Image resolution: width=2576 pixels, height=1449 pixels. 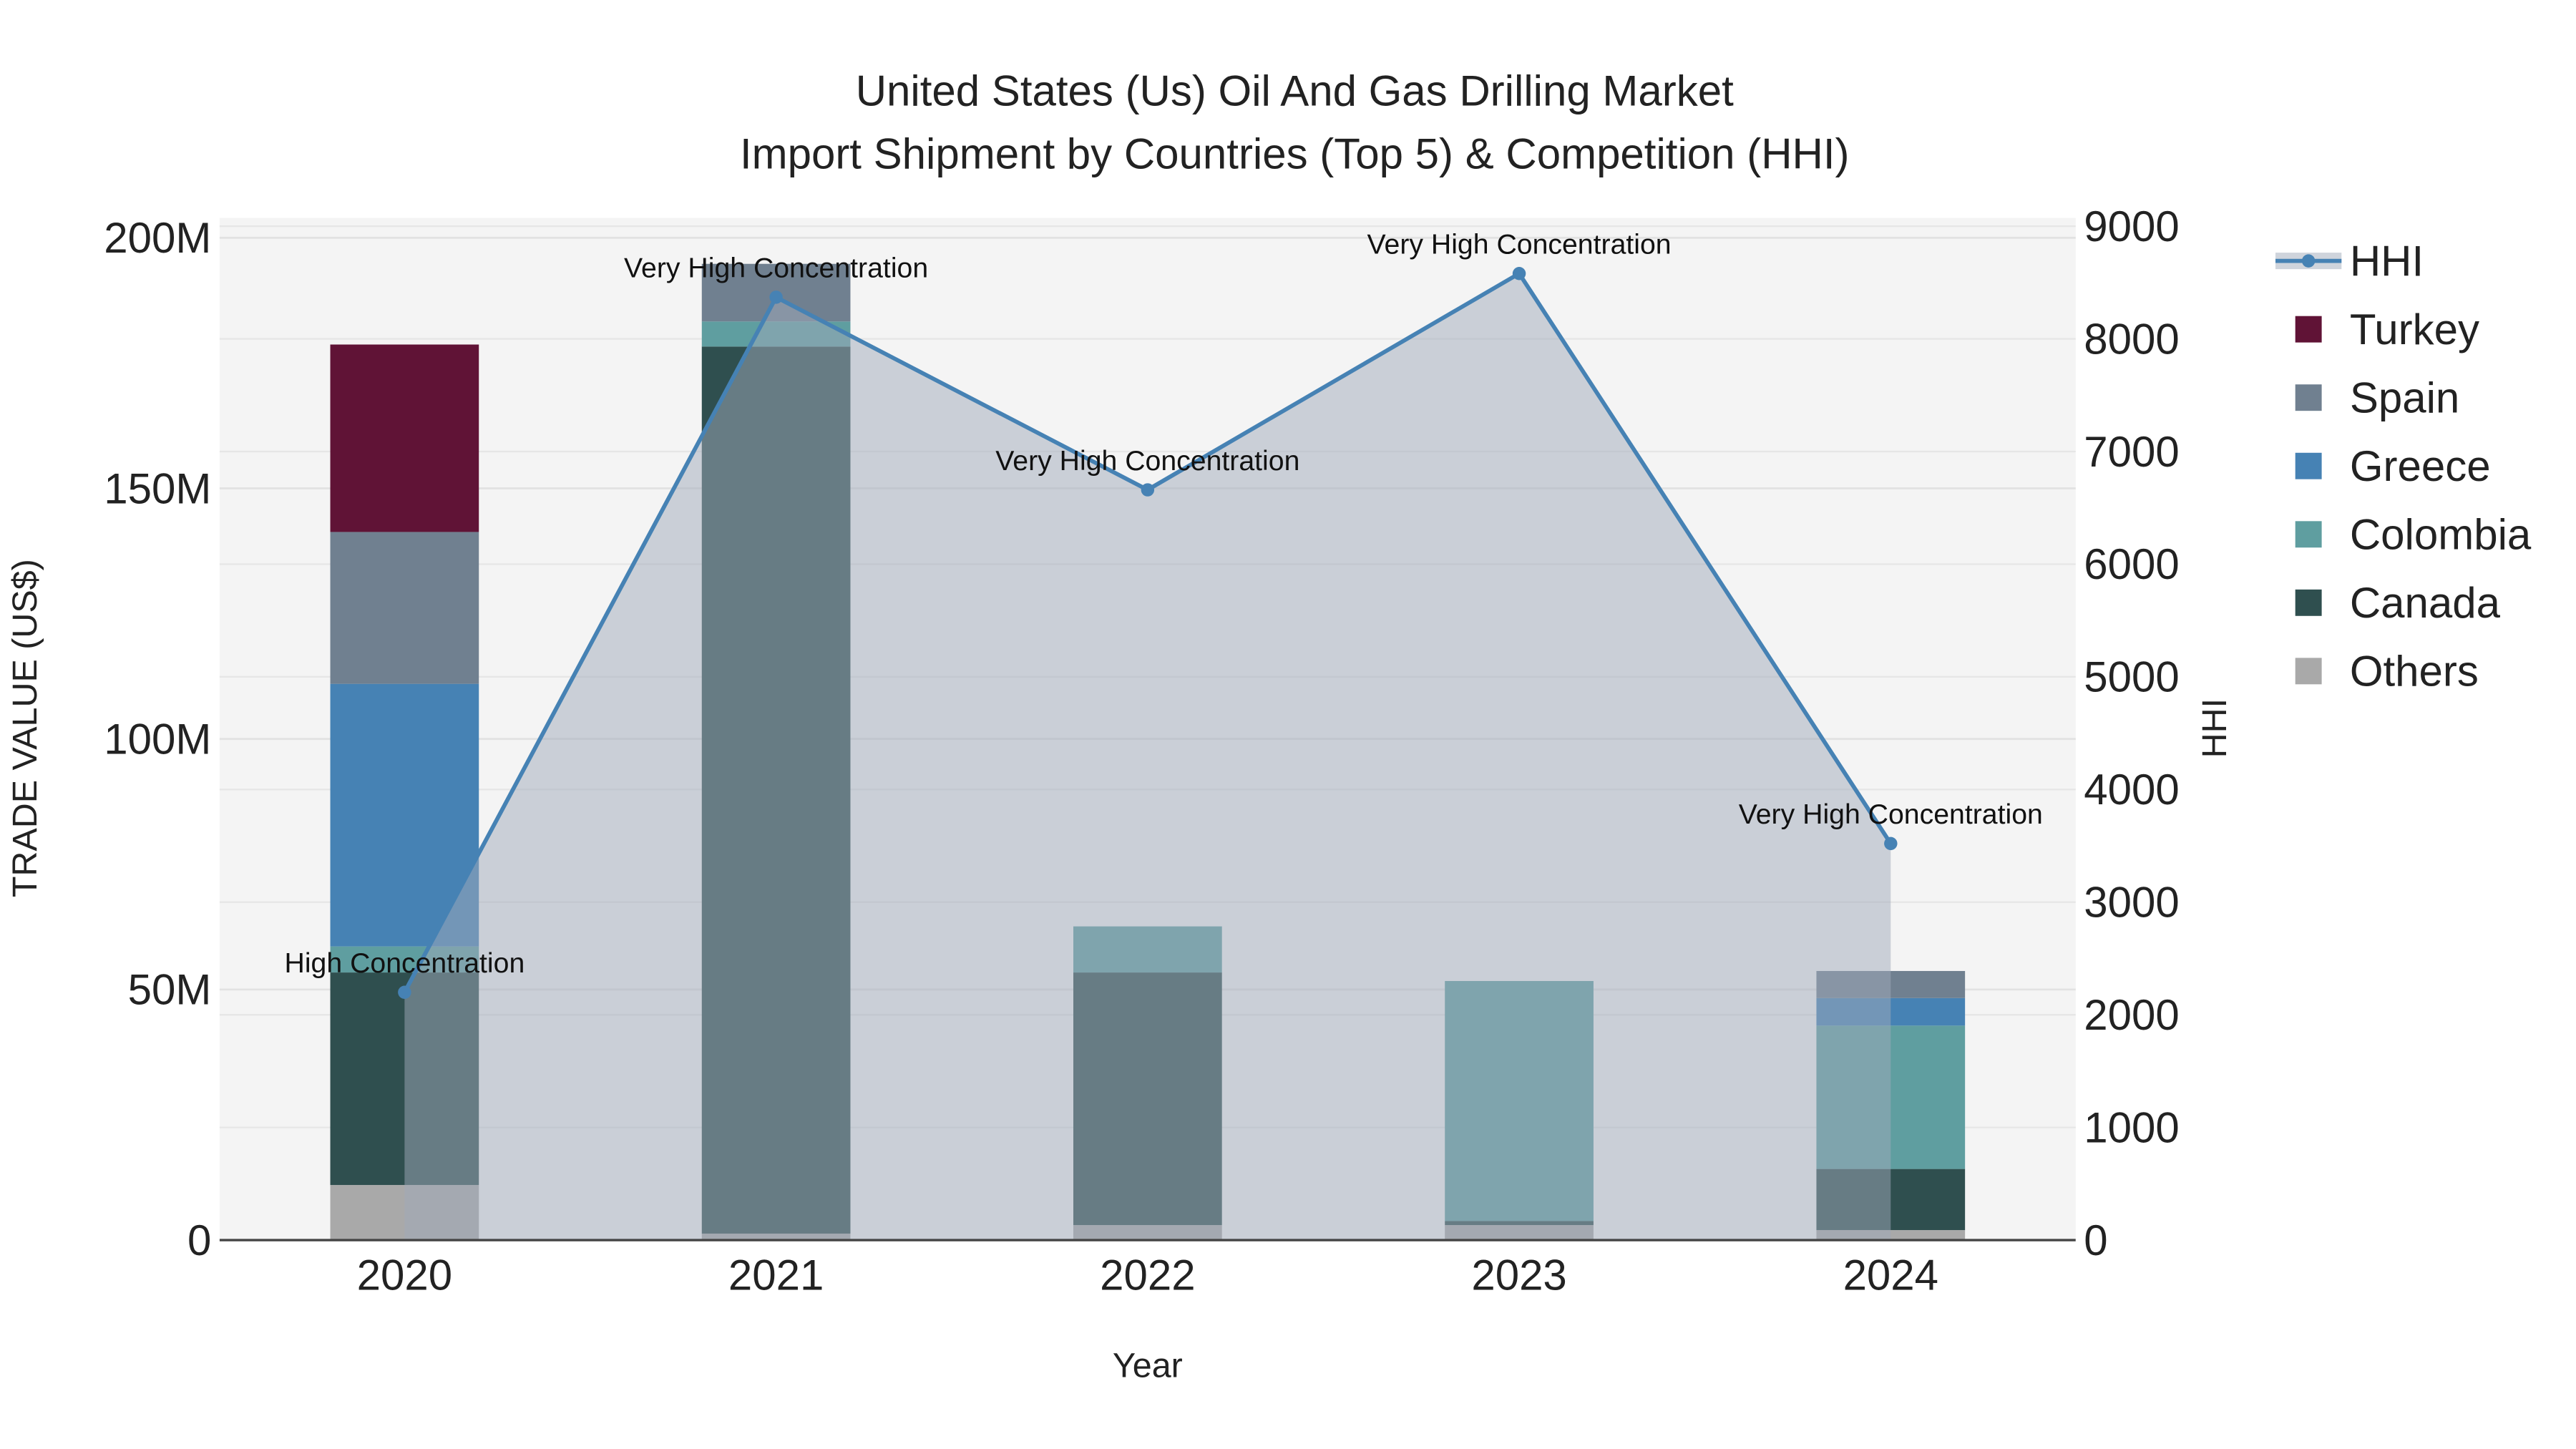 What do you see at coordinates (2131, 1015) in the screenshot?
I see `y2-tick-label: 2000` at bounding box center [2131, 1015].